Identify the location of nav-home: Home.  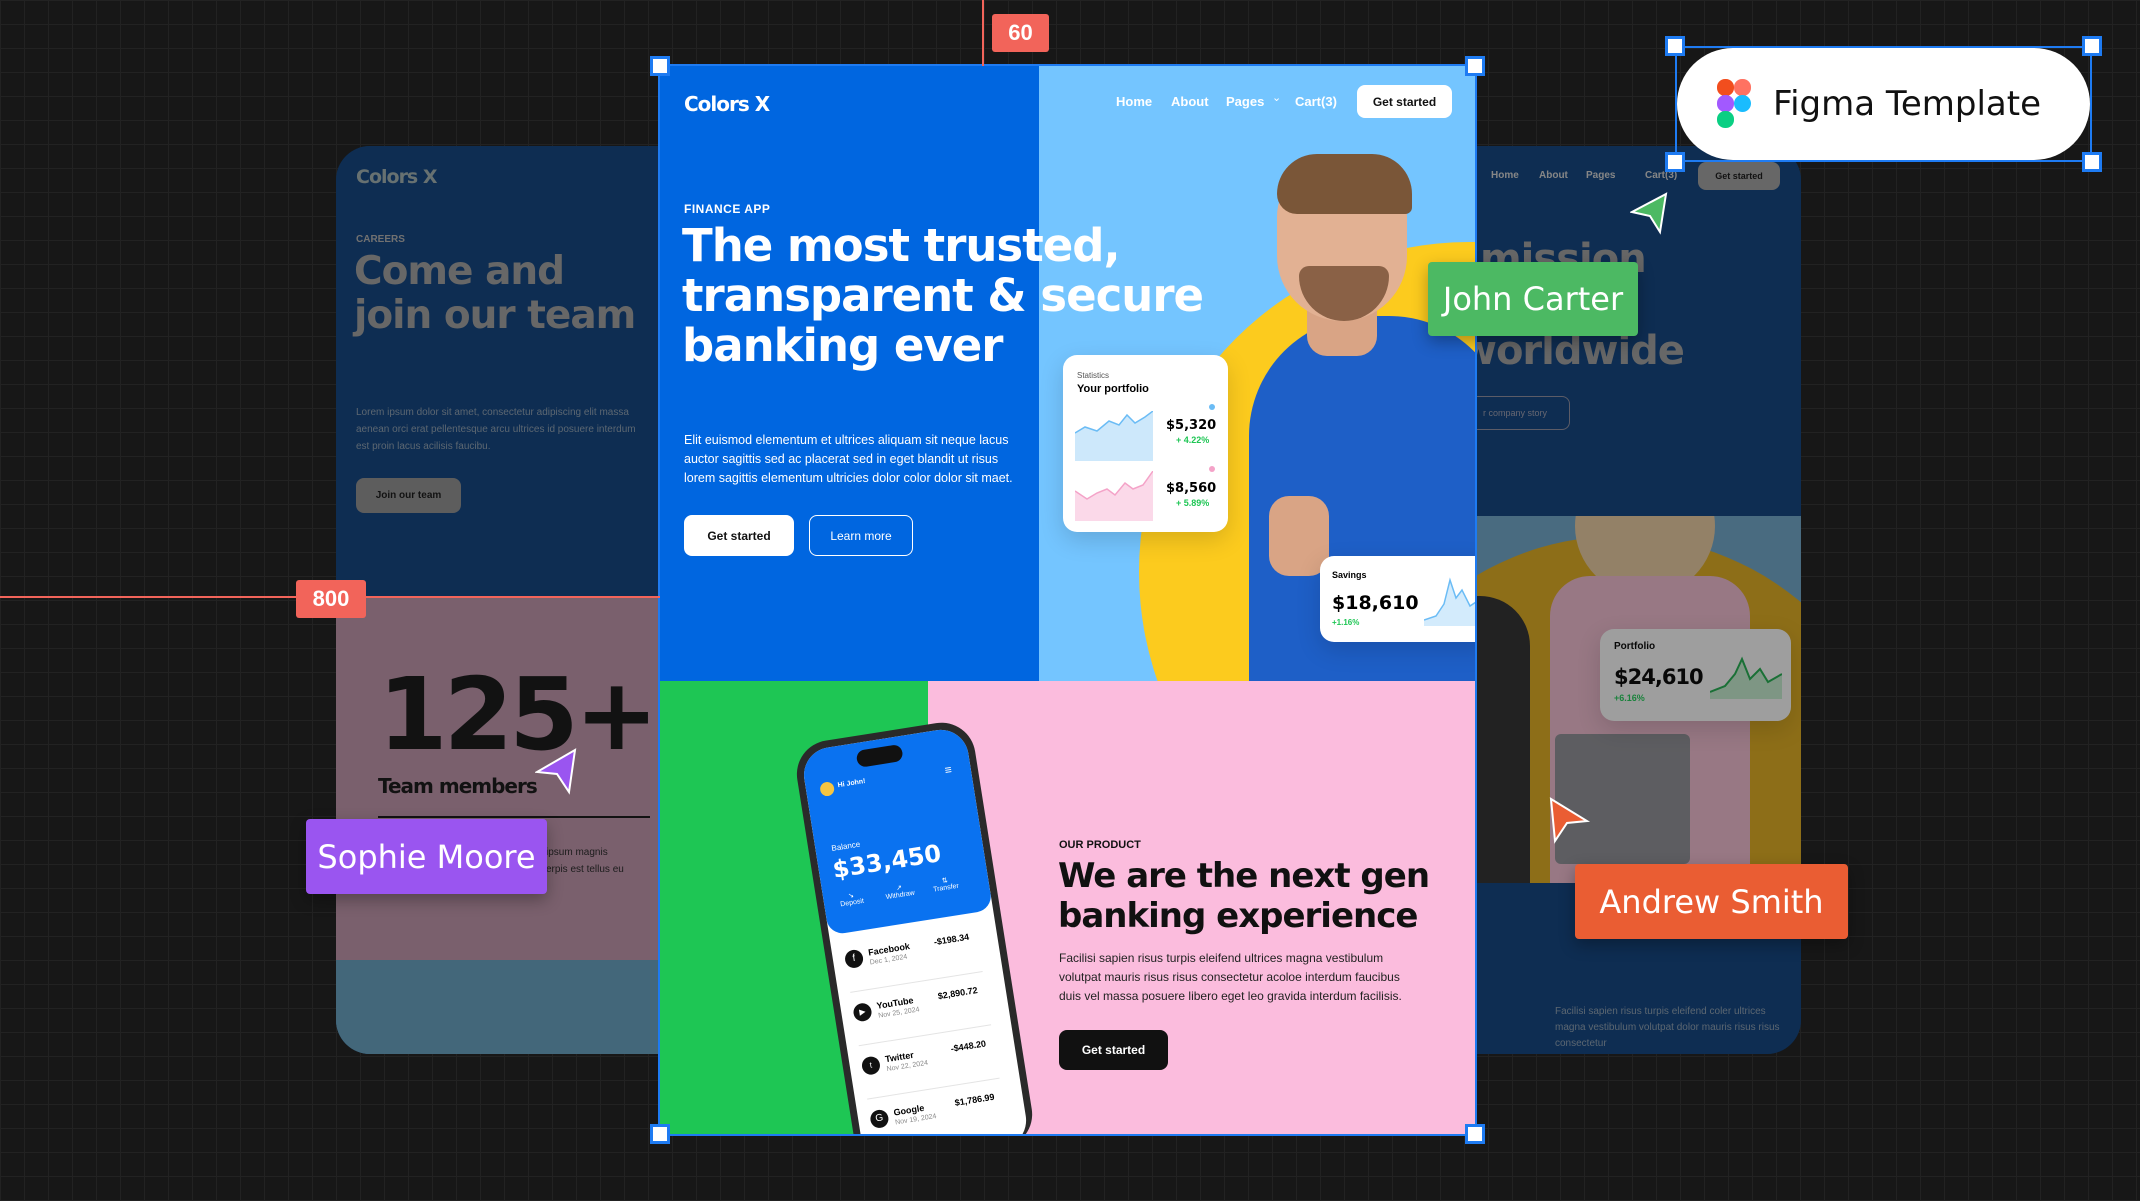
(1134, 101).